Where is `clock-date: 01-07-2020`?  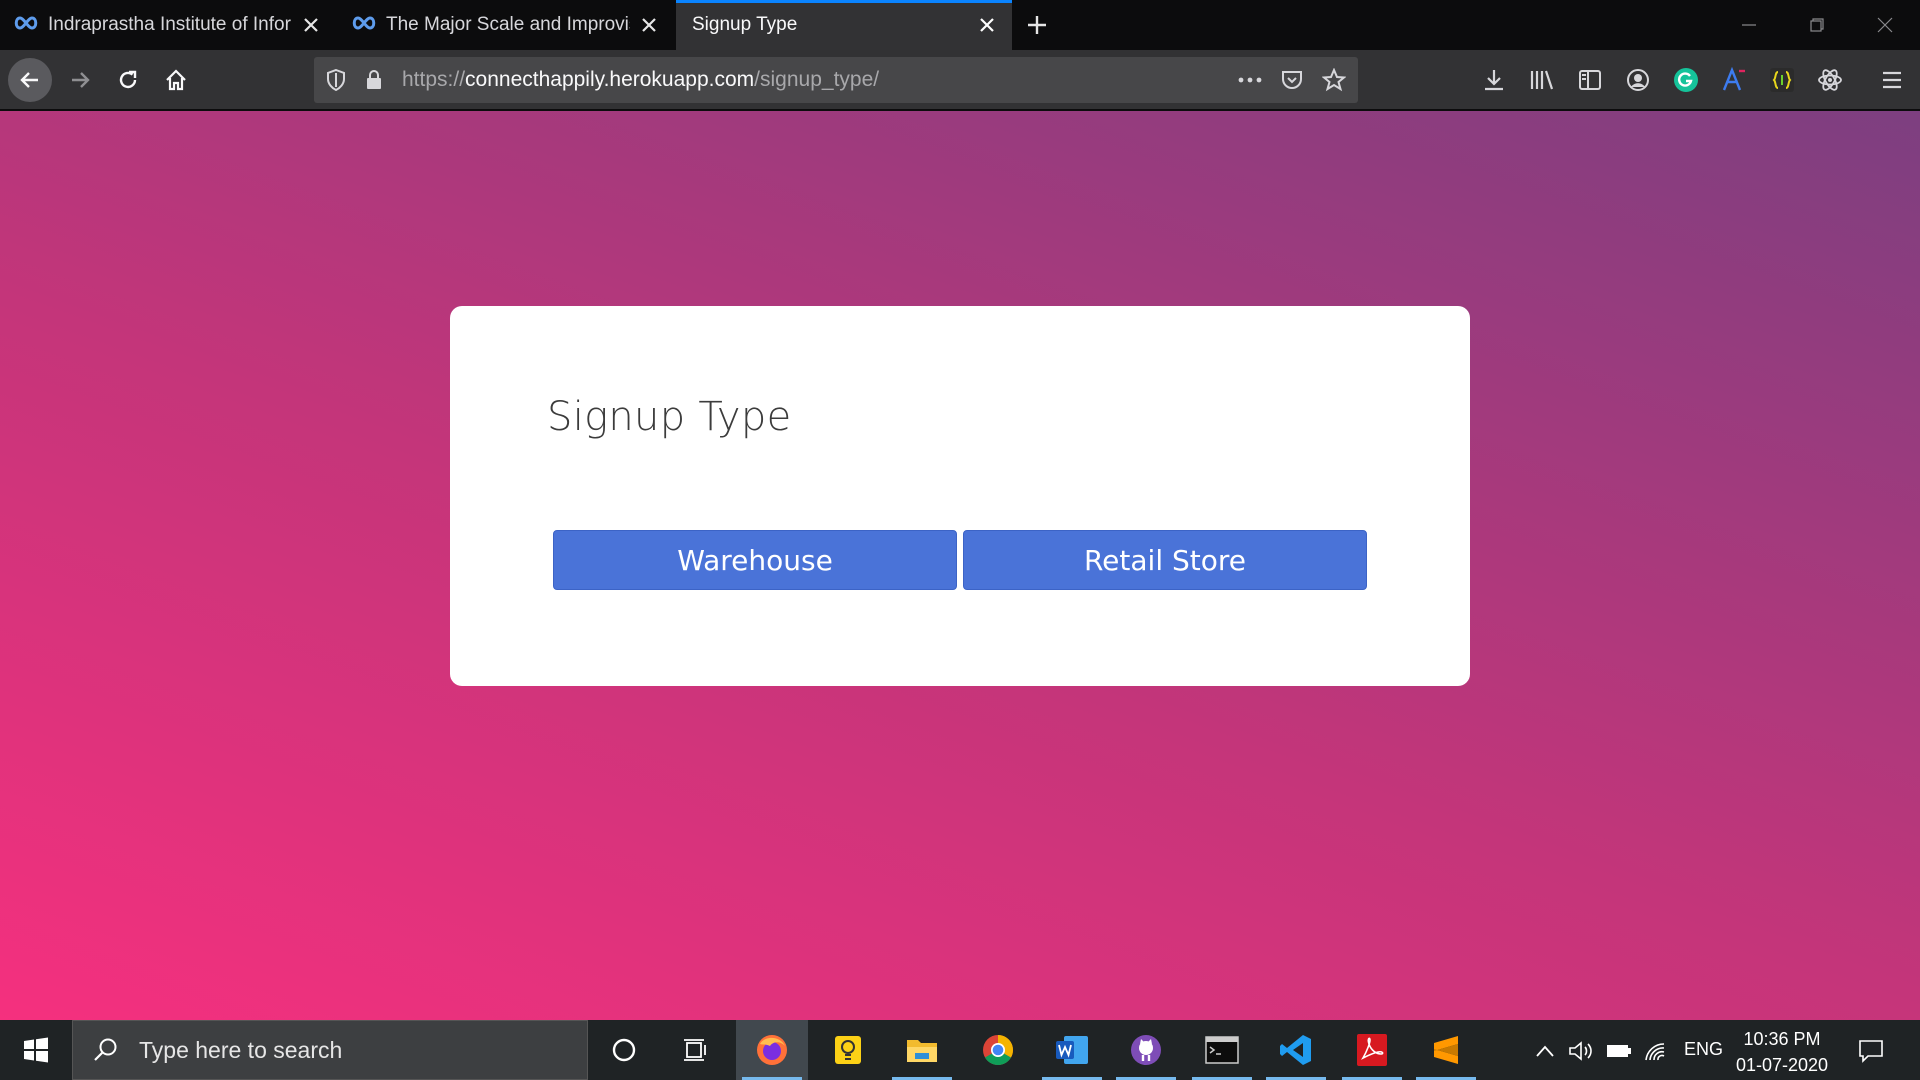
clock-date: 01-07-2020 is located at coordinates (1782, 1065).